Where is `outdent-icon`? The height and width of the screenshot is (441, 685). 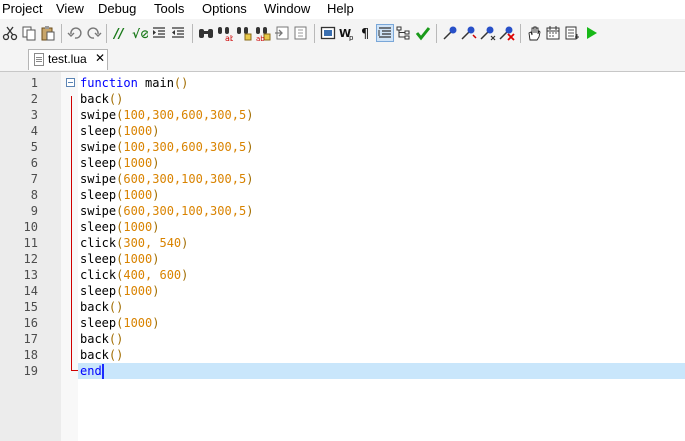 outdent-icon is located at coordinates (178, 33).